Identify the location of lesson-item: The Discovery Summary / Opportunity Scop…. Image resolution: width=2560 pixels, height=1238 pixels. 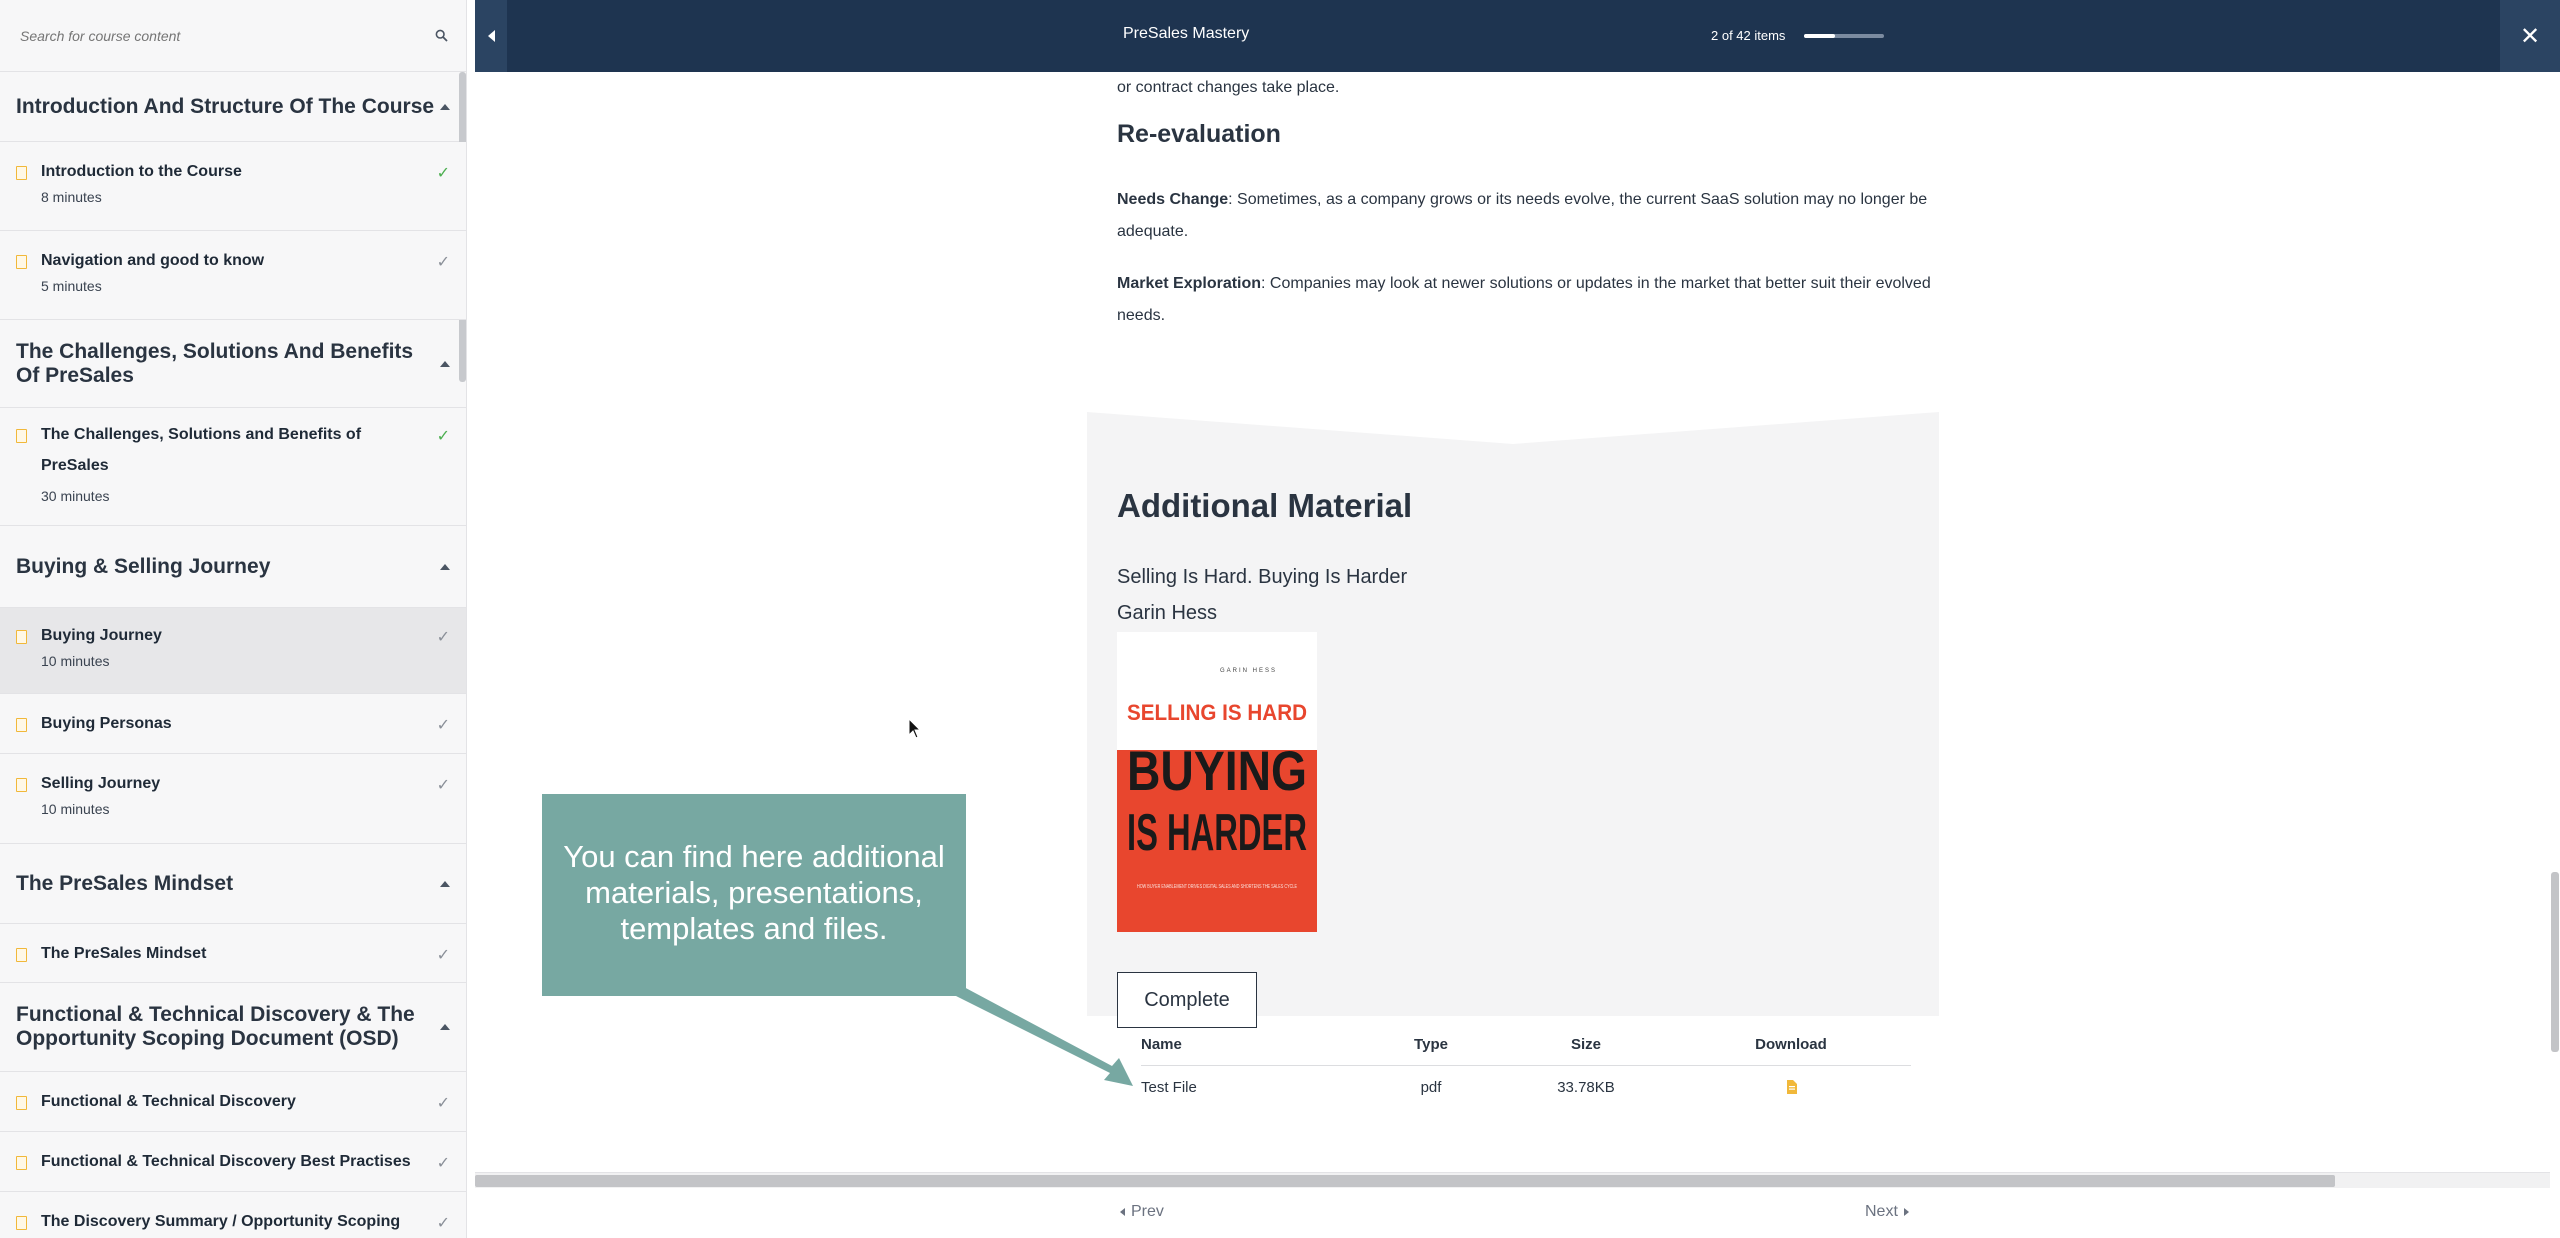
(233, 1215).